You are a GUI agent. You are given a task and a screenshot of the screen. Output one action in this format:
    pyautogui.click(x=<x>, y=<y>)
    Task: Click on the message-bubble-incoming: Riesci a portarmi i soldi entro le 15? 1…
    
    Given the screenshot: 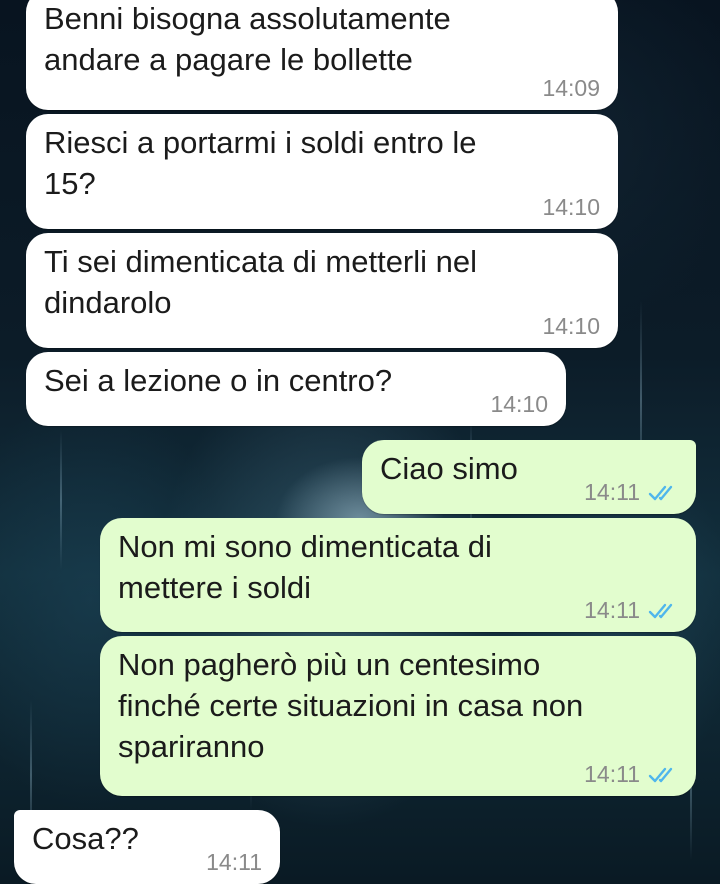 What is the action you would take?
    pyautogui.click(x=322, y=171)
    